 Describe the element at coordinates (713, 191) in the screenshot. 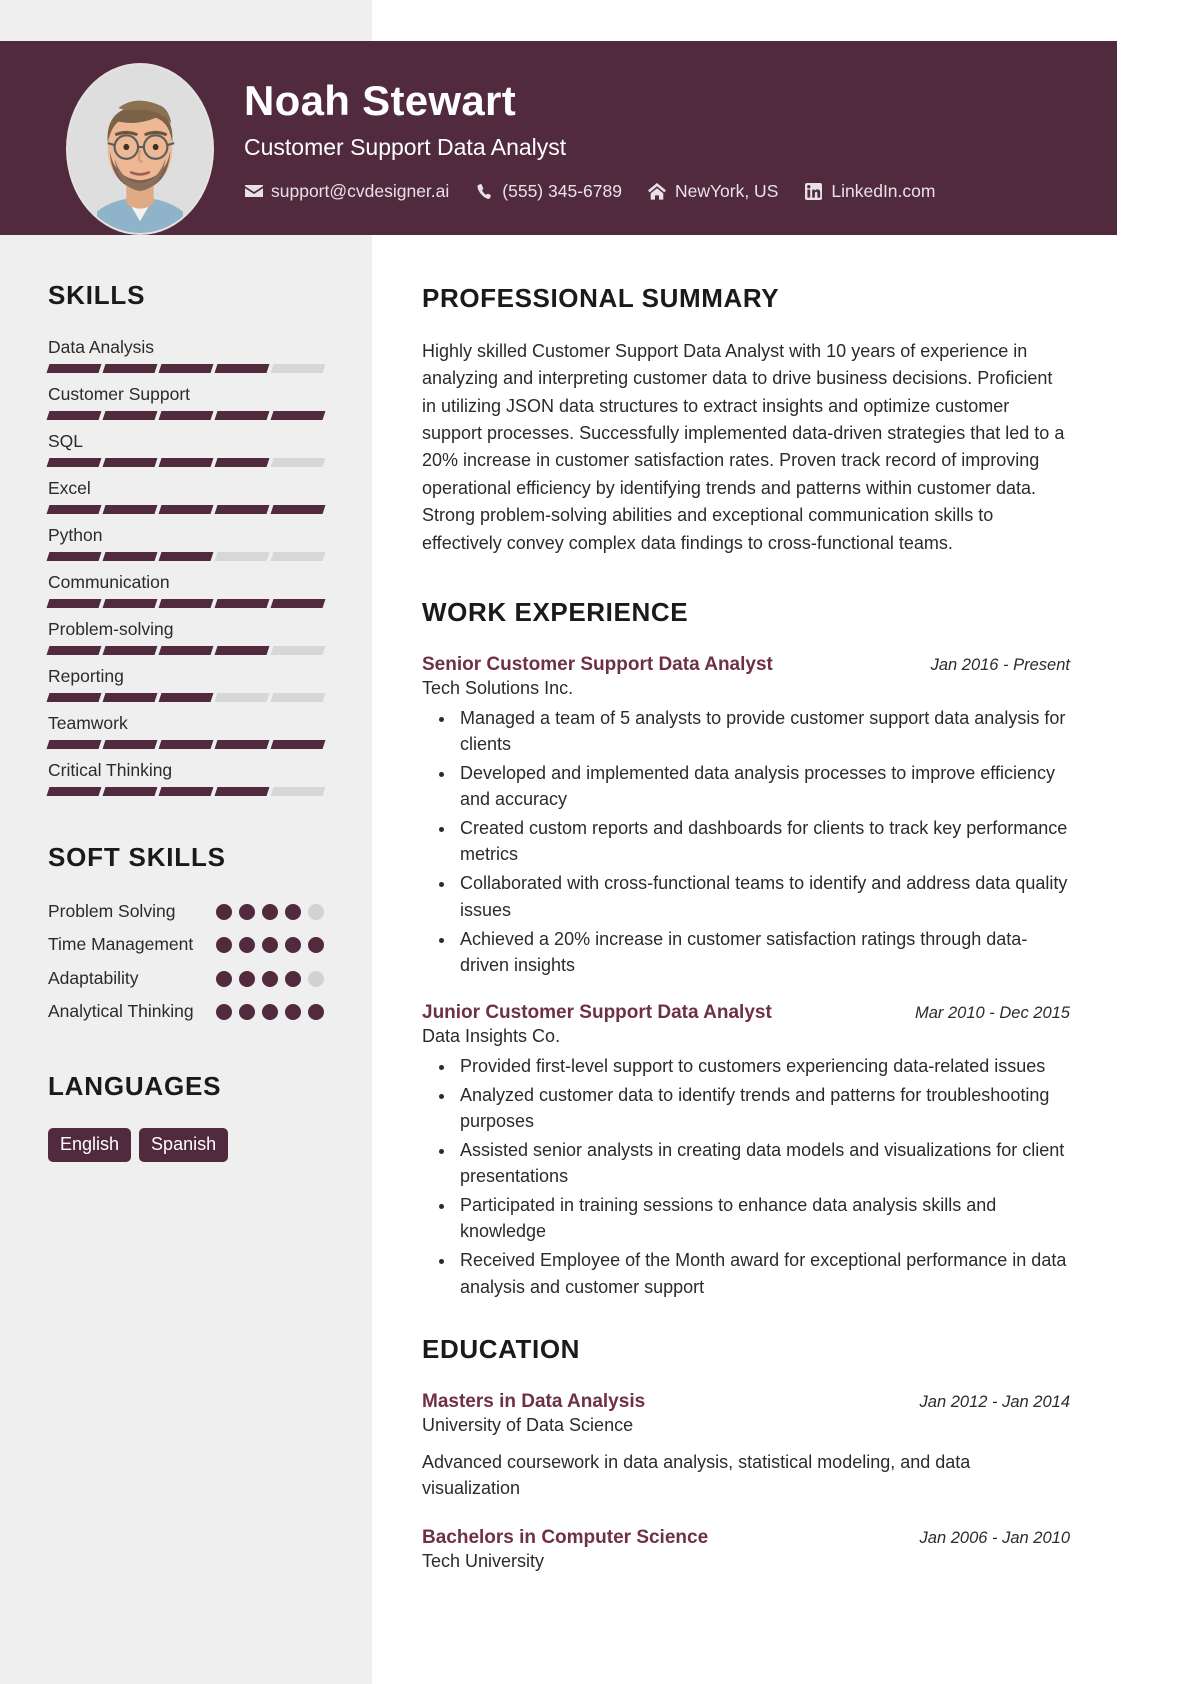

I see `contact-location: NewYork, US` at that location.